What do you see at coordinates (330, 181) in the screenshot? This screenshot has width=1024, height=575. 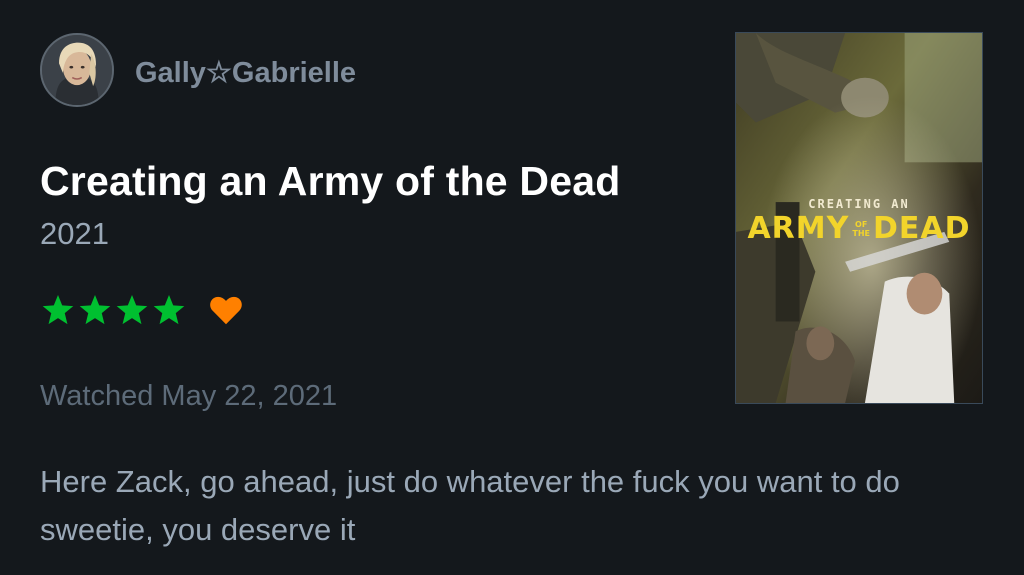 I see `film-title: Creating an Army of the Dead` at bounding box center [330, 181].